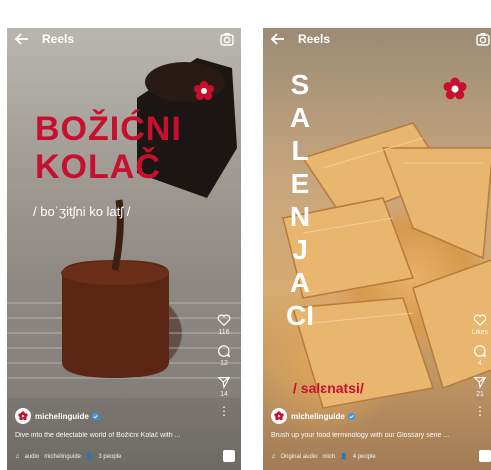 The image size is (491, 470). Describe the element at coordinates (480, 394) in the screenshot. I see `share-count: 21` at that location.